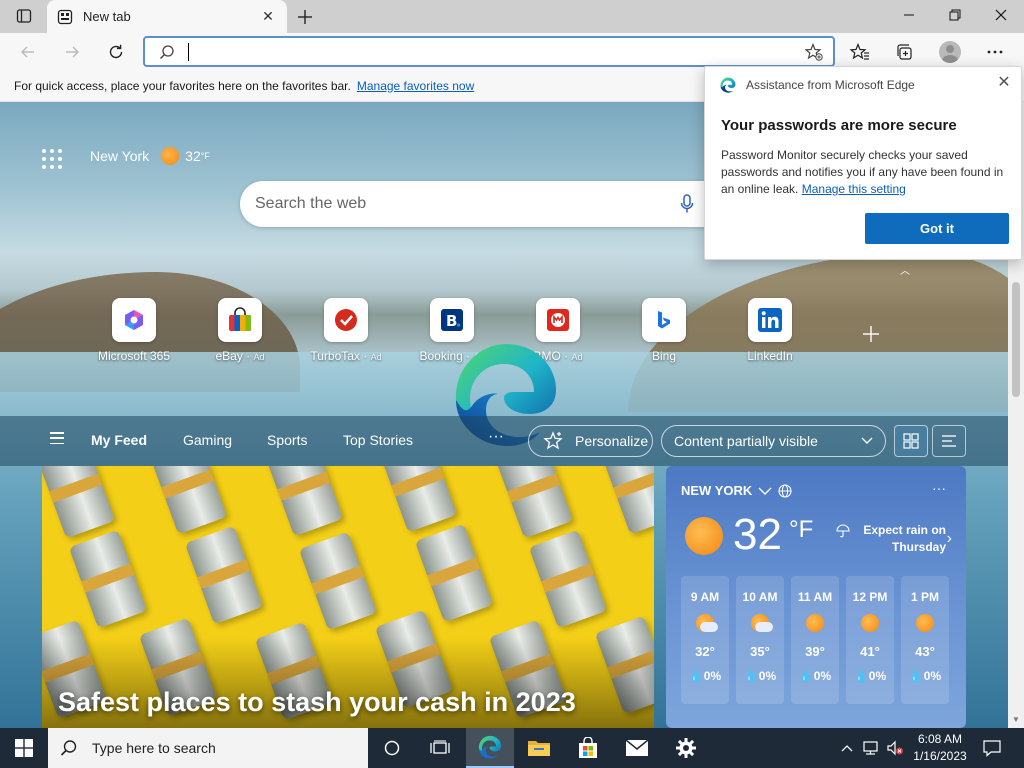  I want to click on quick-link-linkedin: LinkedIn, so click(770, 330).